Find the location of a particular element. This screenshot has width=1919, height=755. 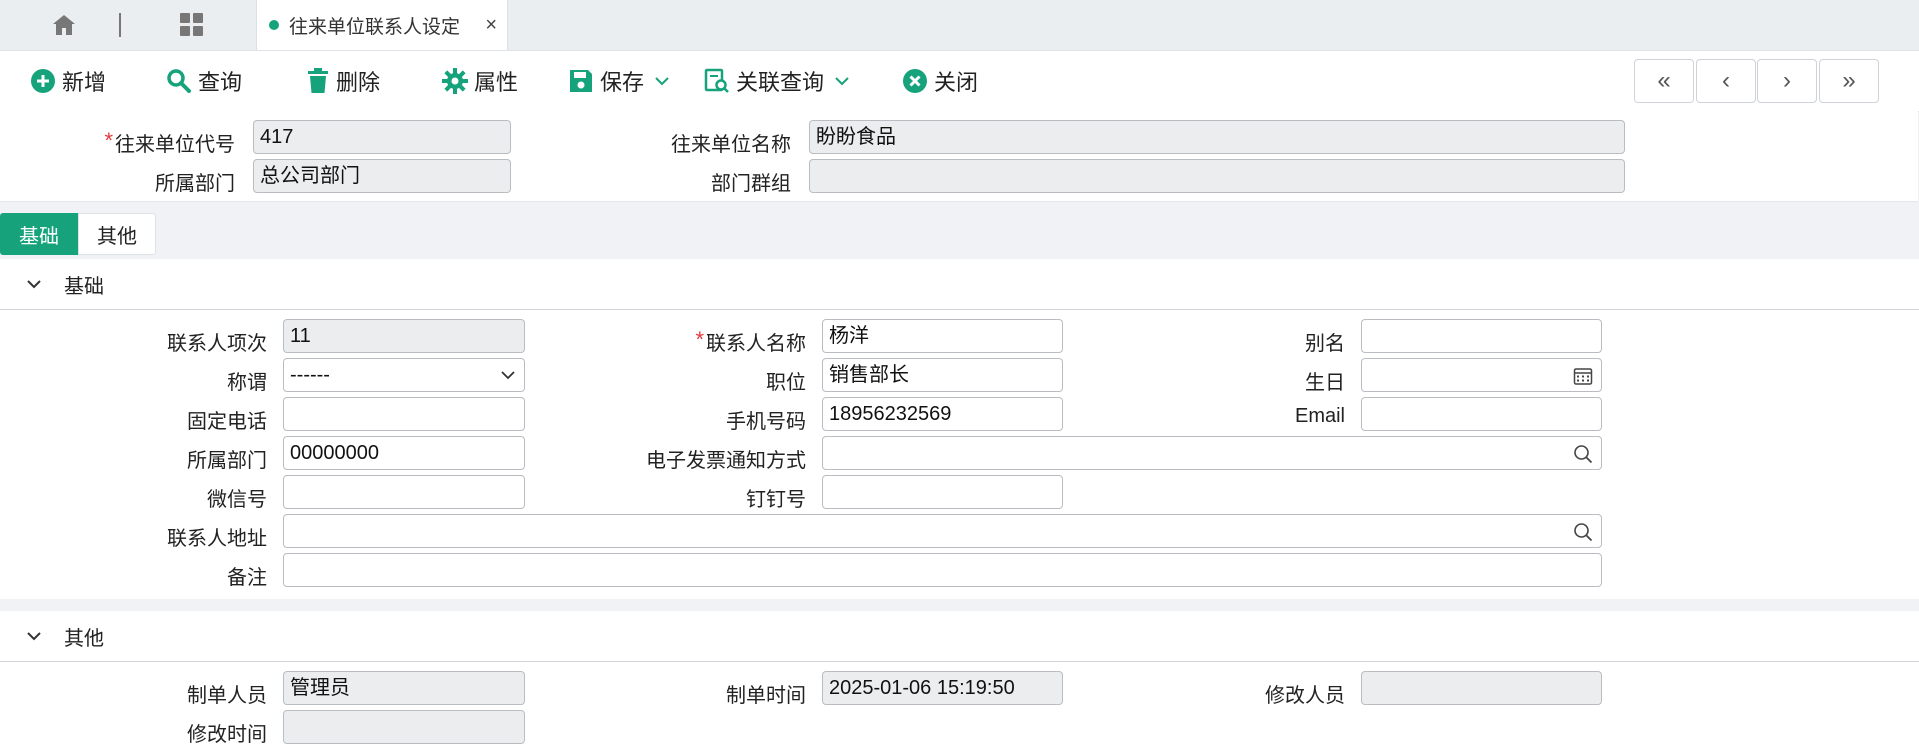

properties-label: 属性 is located at coordinates (496, 82).